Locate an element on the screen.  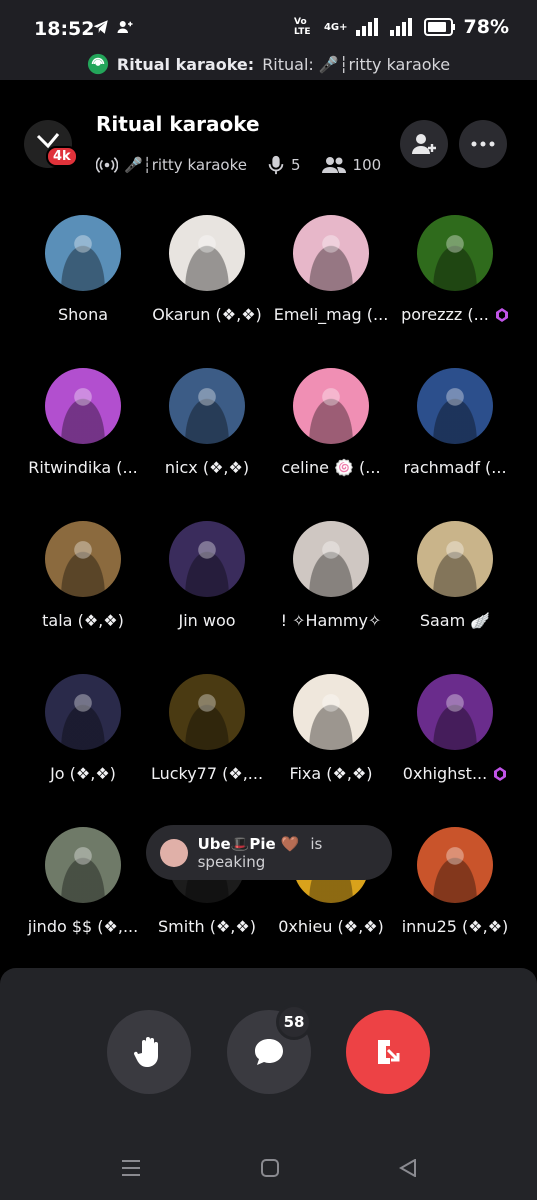
participant-name: nicx (❖,❖) is located at coordinates (207, 467).